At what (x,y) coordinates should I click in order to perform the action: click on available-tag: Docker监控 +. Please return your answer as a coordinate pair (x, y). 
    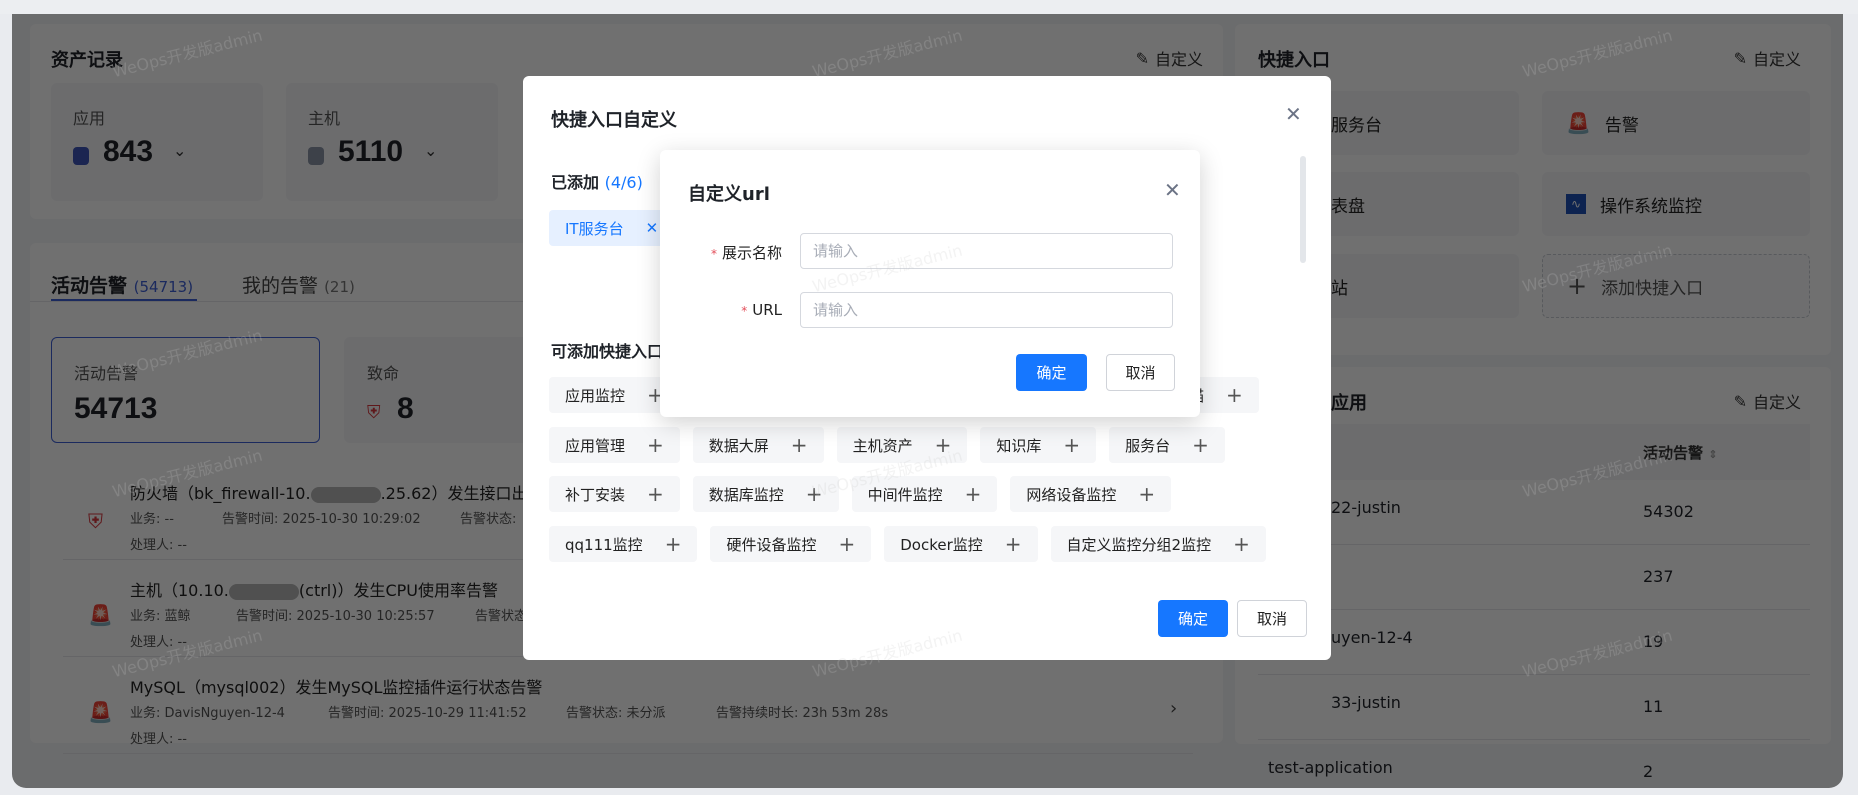
    Looking at the image, I should click on (961, 544).